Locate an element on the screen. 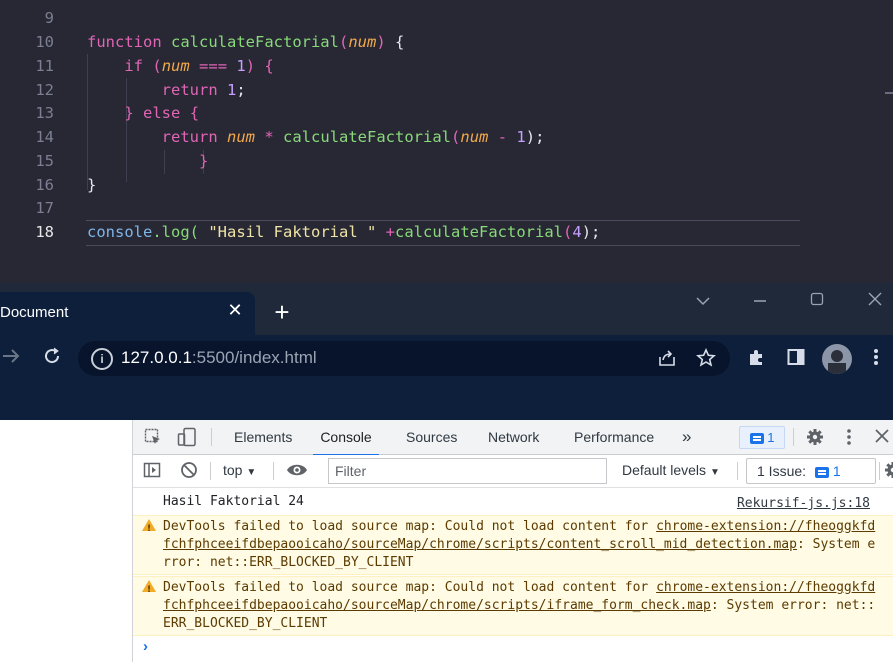  code-line-17: 17 is located at coordinates (446, 209).